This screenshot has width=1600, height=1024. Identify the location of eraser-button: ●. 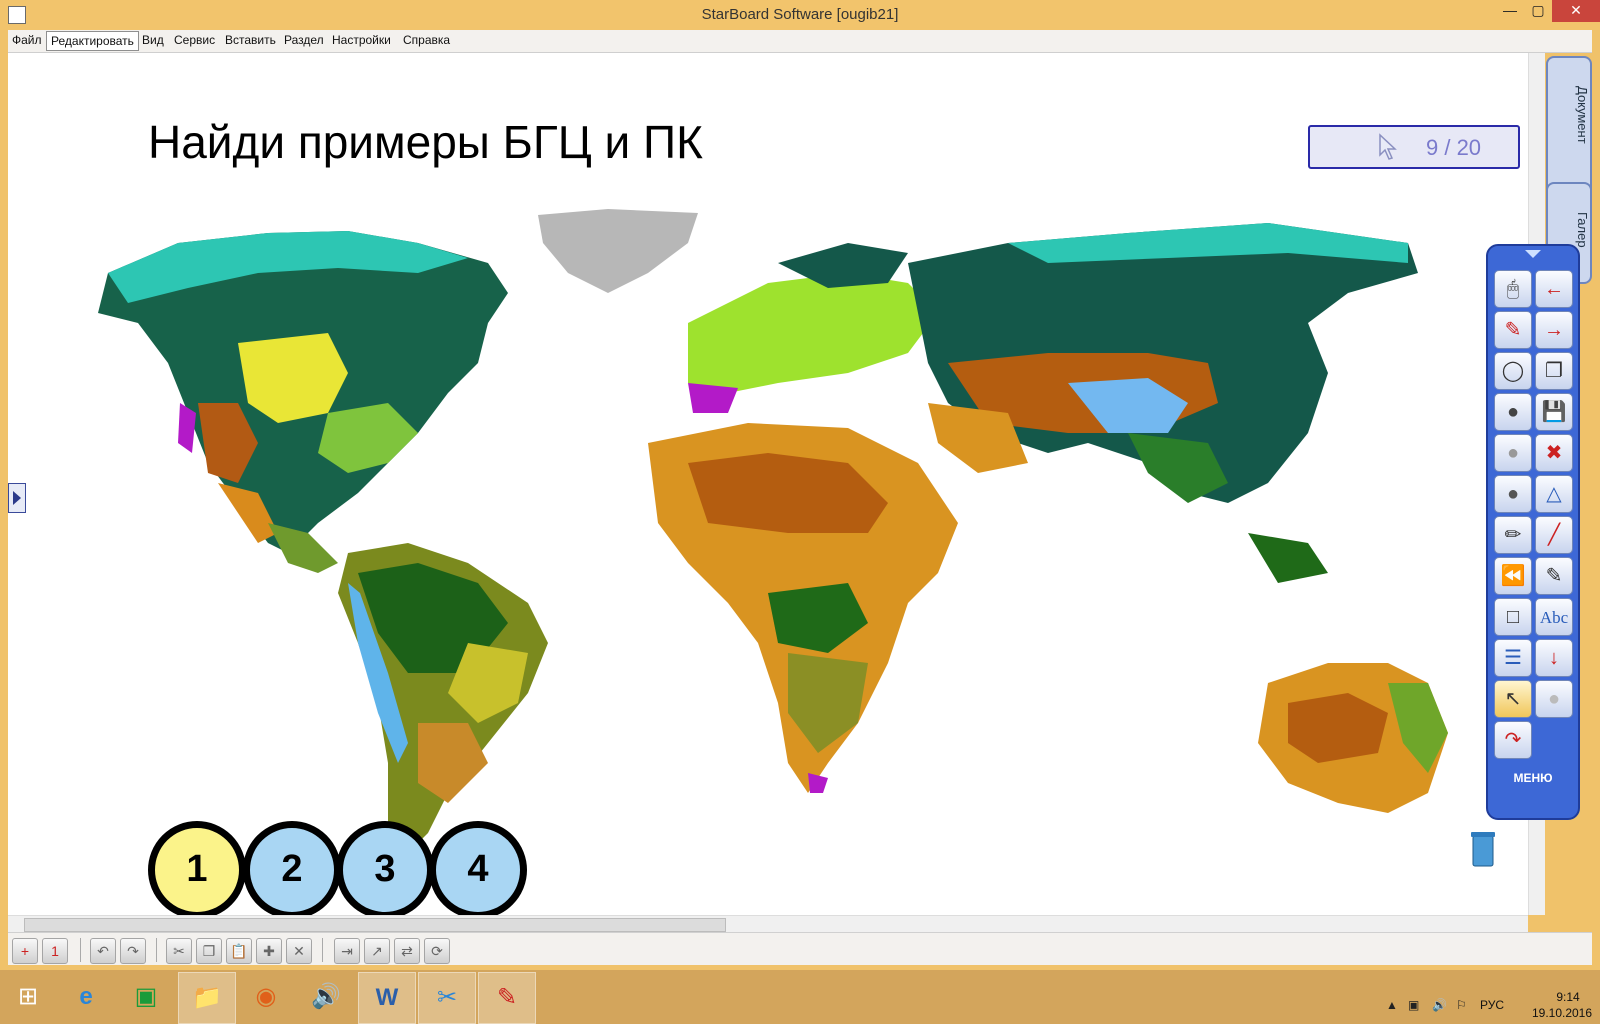
(1554, 699).